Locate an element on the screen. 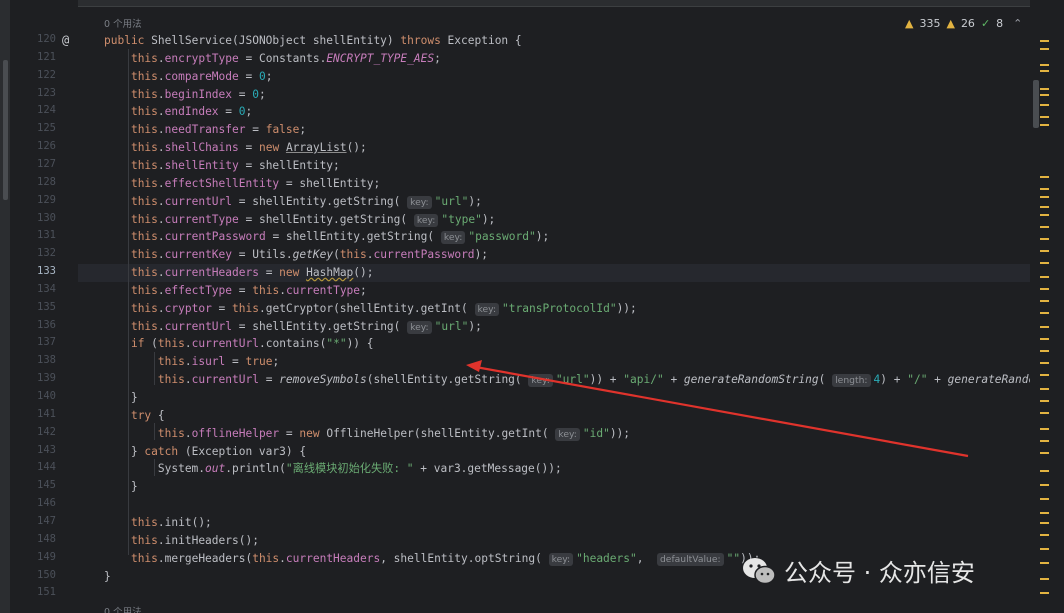 This screenshot has height=613, width=1064. line-number: 134 is located at coordinates (42, 289).